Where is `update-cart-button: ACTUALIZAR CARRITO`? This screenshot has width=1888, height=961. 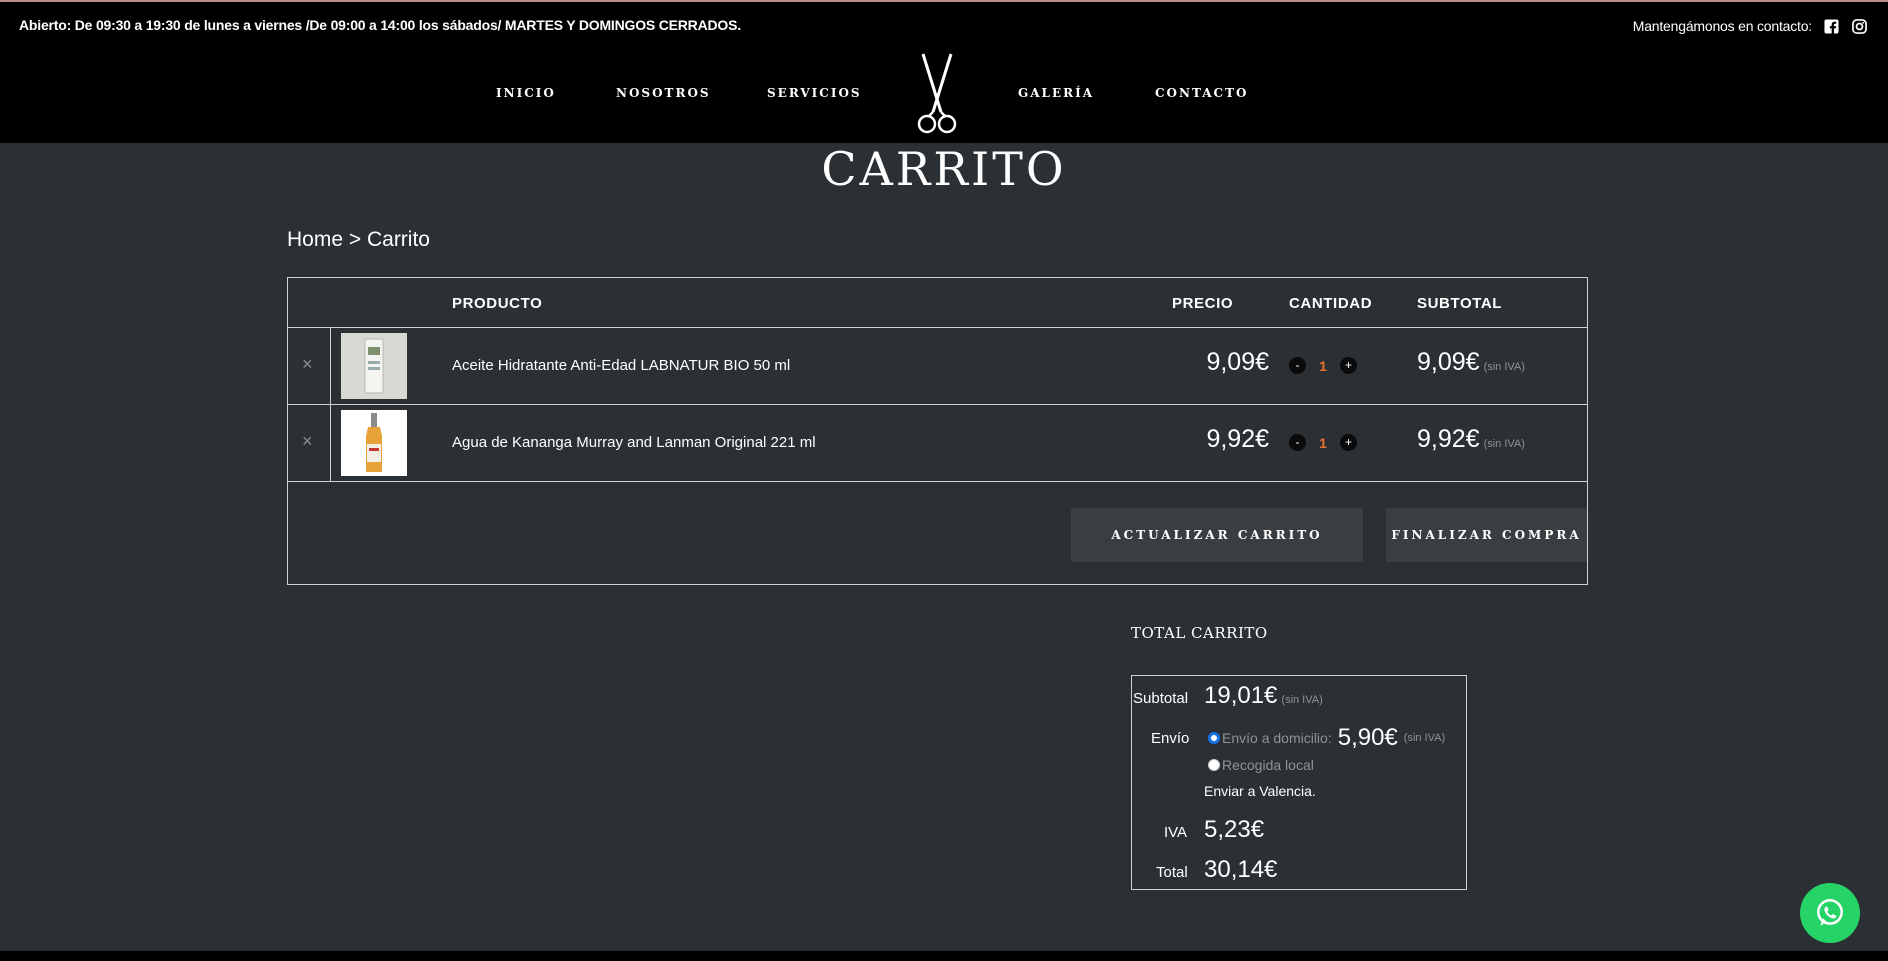
update-cart-button: ACTUALIZAR CARRITO is located at coordinates (1217, 535).